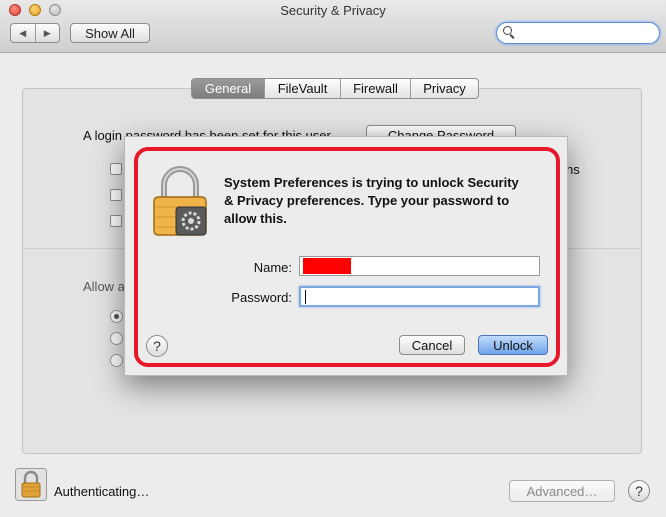  What do you see at coordinates (302, 88) in the screenshot?
I see `tab-filevault: FileVault` at bounding box center [302, 88].